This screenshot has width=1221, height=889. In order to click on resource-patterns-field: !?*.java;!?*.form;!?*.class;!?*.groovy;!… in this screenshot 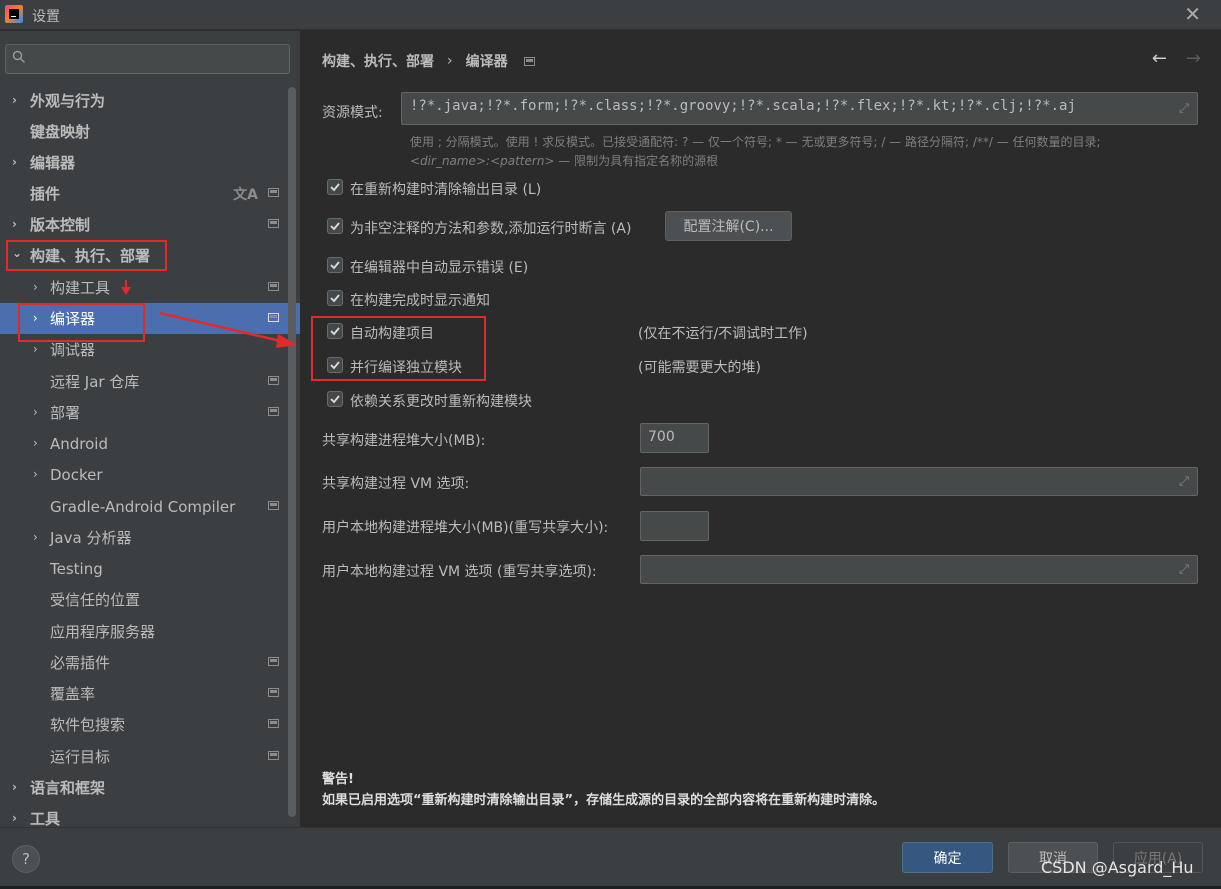, I will do `click(799, 108)`.